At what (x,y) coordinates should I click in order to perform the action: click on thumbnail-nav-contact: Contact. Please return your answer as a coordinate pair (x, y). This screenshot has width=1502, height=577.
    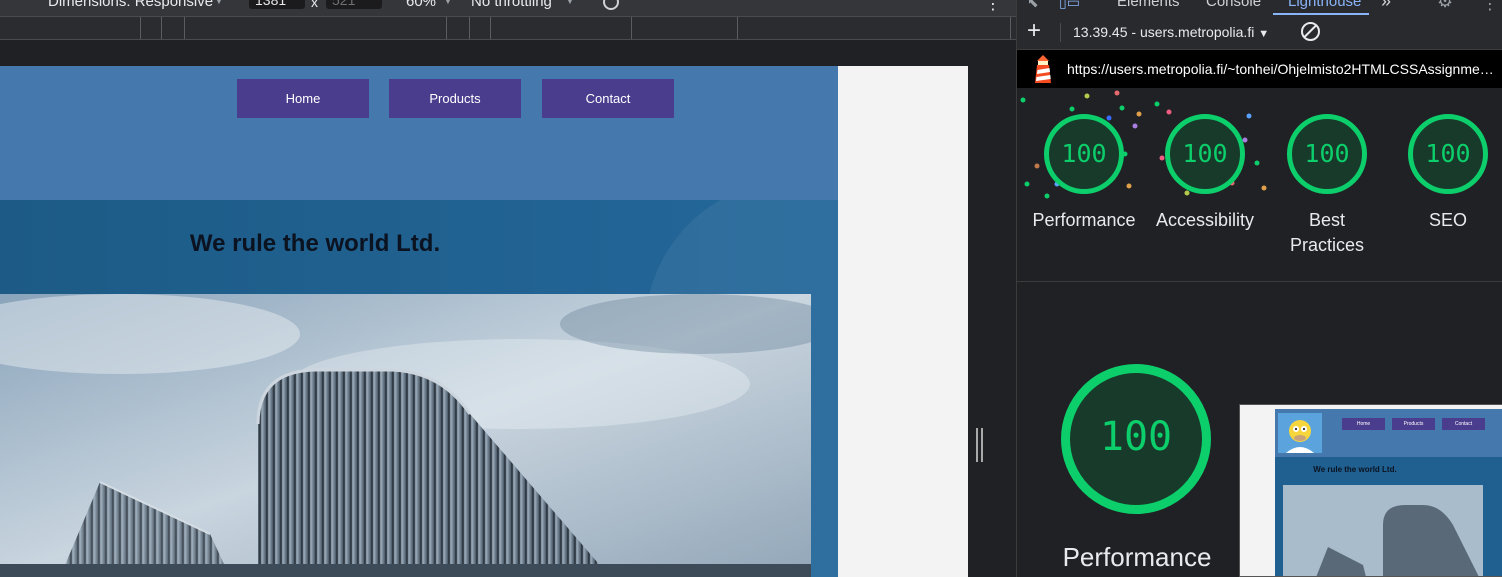
    Looking at the image, I should click on (1463, 424).